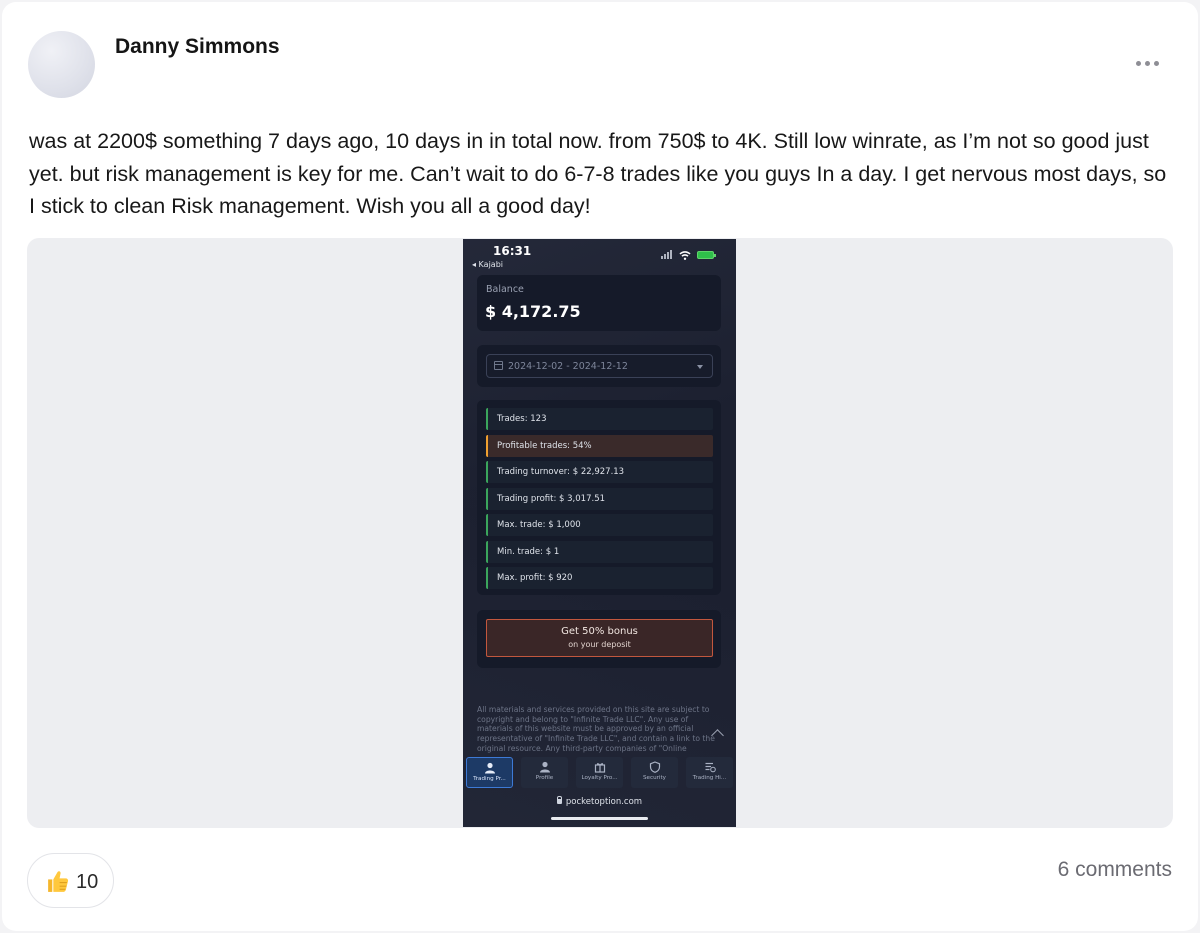 The width and height of the screenshot is (1200, 933). Describe the element at coordinates (1147, 63) in the screenshot. I see `more-options-button` at that location.